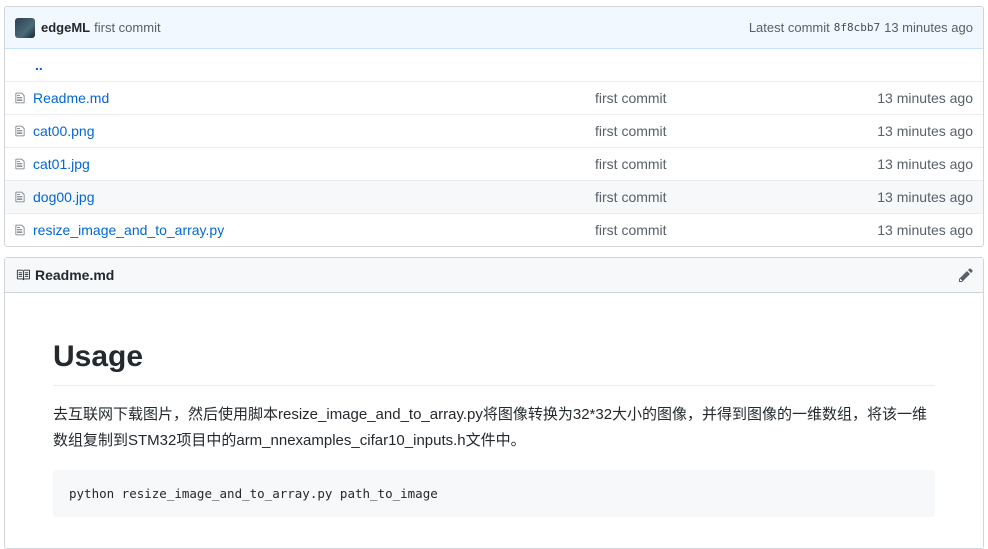  What do you see at coordinates (305, 131) in the screenshot?
I see `file-name-cell: cat00.png` at bounding box center [305, 131].